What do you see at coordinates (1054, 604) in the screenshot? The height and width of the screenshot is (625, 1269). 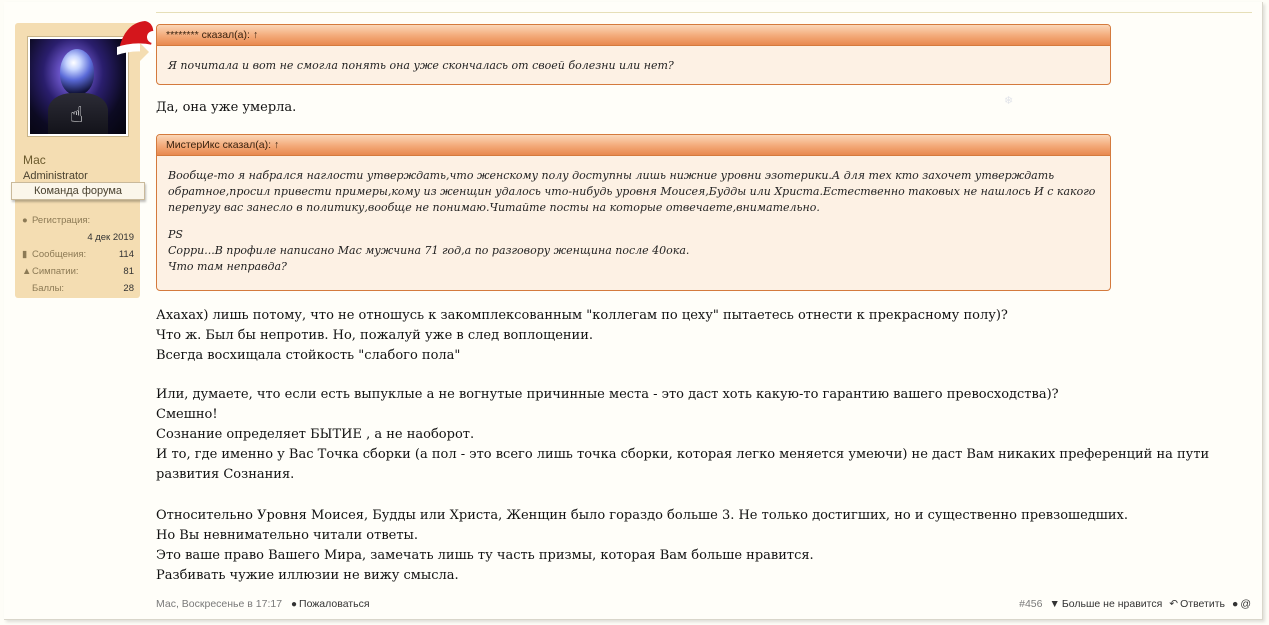 I see `thumbs-down-icon: ▼` at bounding box center [1054, 604].